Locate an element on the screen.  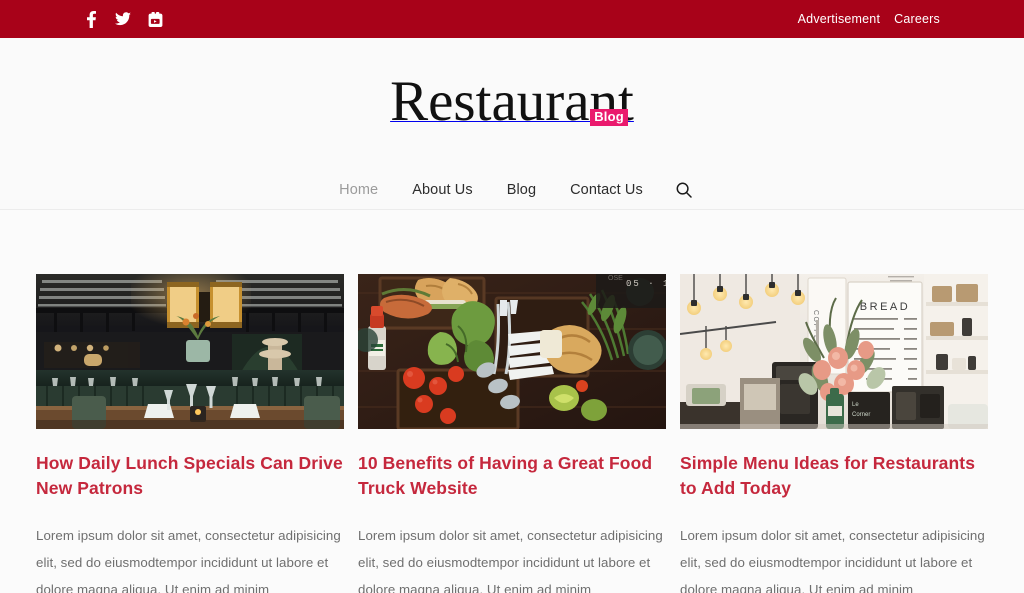
primary-navigation: Home About Us Blog Contact Us is located at coordinates (512, 190).